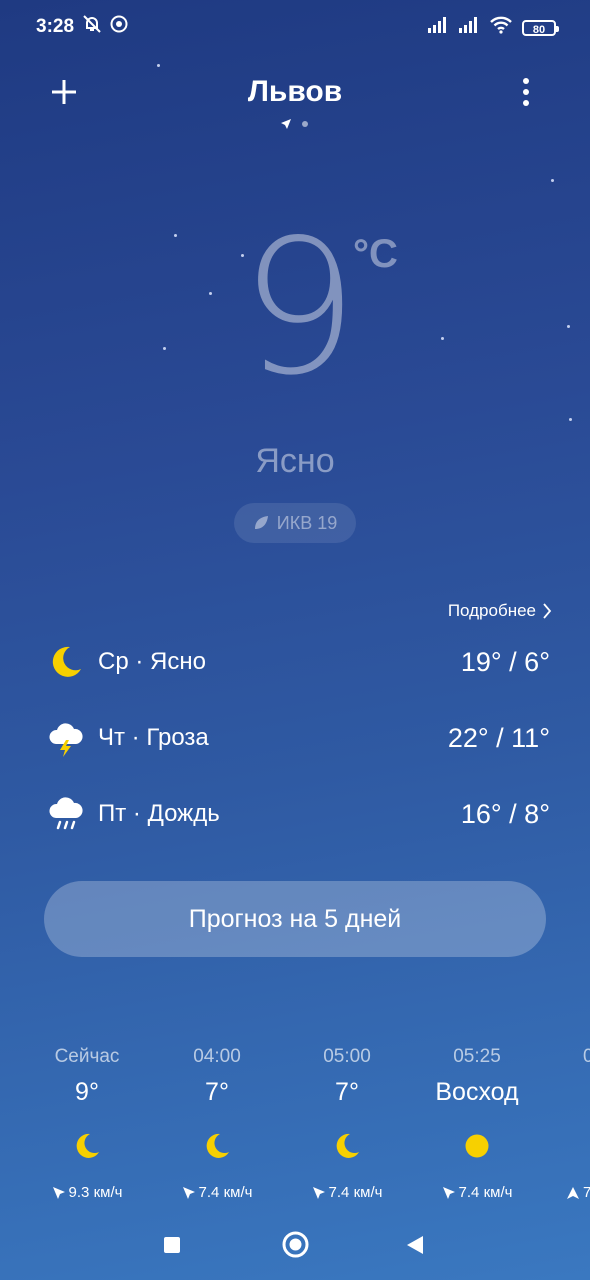  Describe the element at coordinates (159, 813) in the screenshot. I see `day-label: Пт · Дождь` at that location.